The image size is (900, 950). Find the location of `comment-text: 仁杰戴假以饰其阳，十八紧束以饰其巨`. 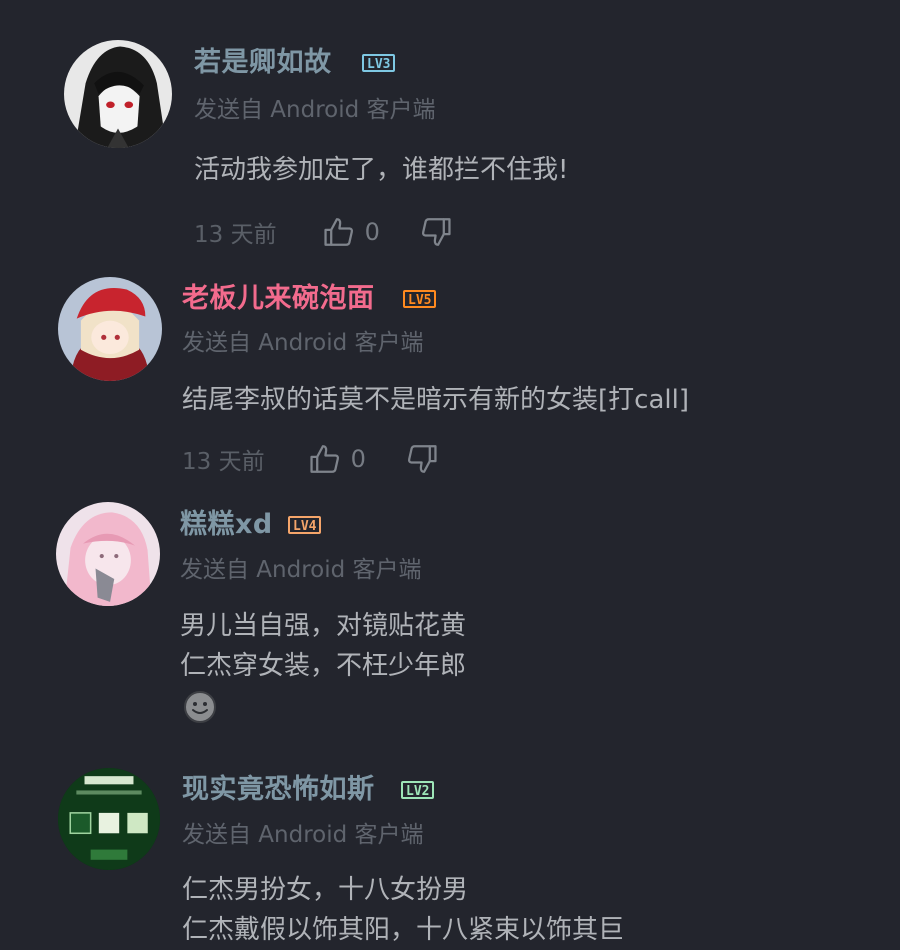

comment-text: 仁杰戴假以饰其阳，十八紧束以饰其巨 is located at coordinates (403, 930).